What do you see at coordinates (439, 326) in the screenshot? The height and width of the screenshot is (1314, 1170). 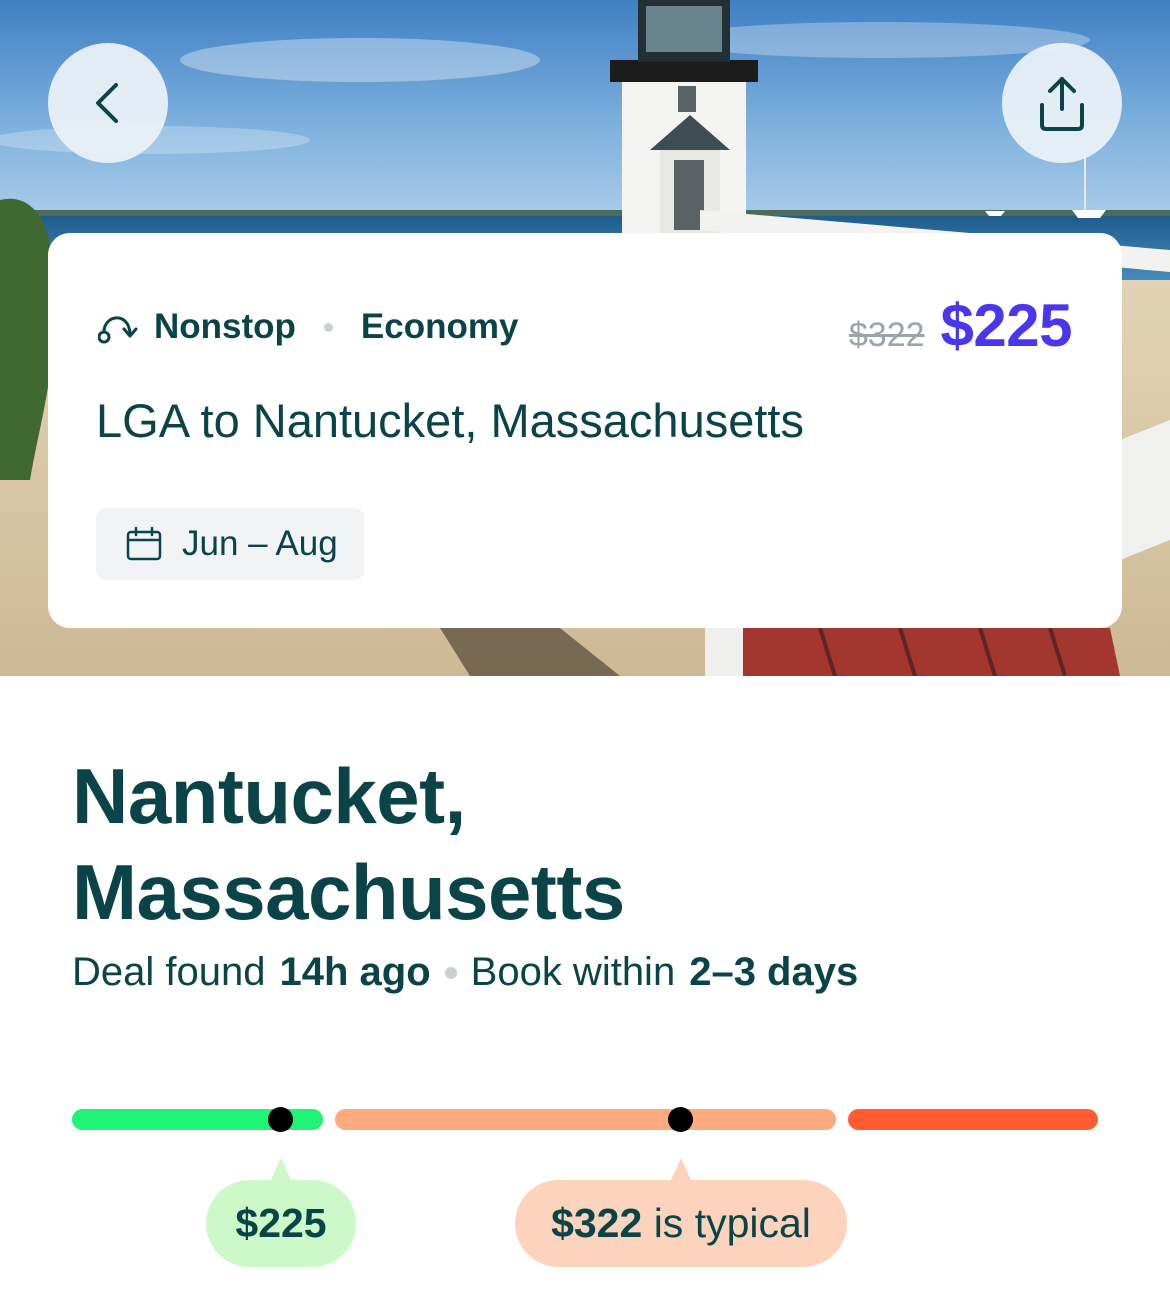 I see `cabin-label: Economy` at bounding box center [439, 326].